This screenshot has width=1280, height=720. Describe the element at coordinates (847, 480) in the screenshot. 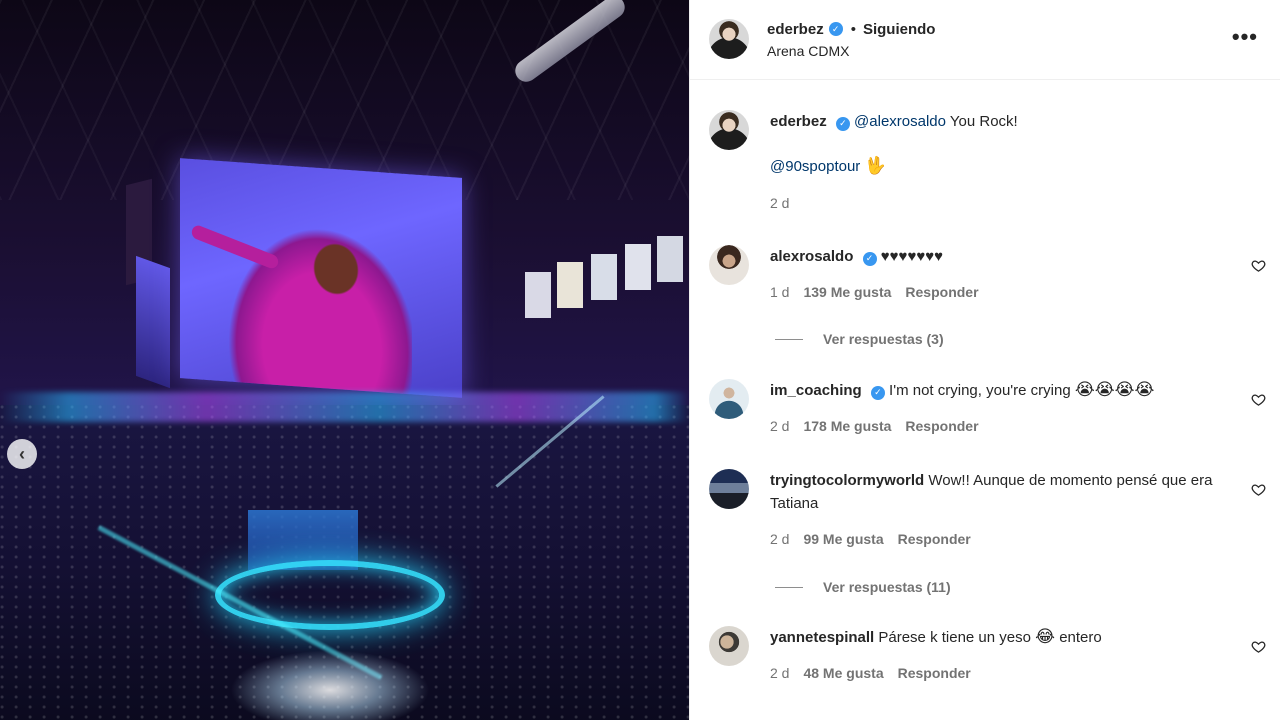

I see `comment-username: tryingtocolormyworld` at that location.